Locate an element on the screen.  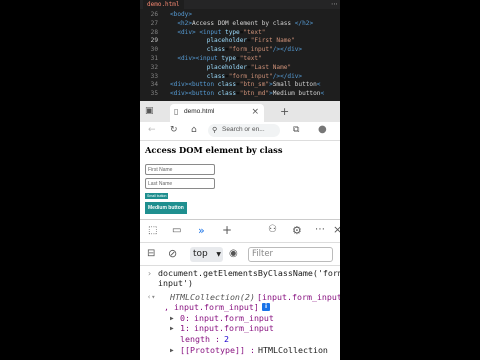
code-line: 33 class="form_input"/></div> is located at coordinates (240, 77).